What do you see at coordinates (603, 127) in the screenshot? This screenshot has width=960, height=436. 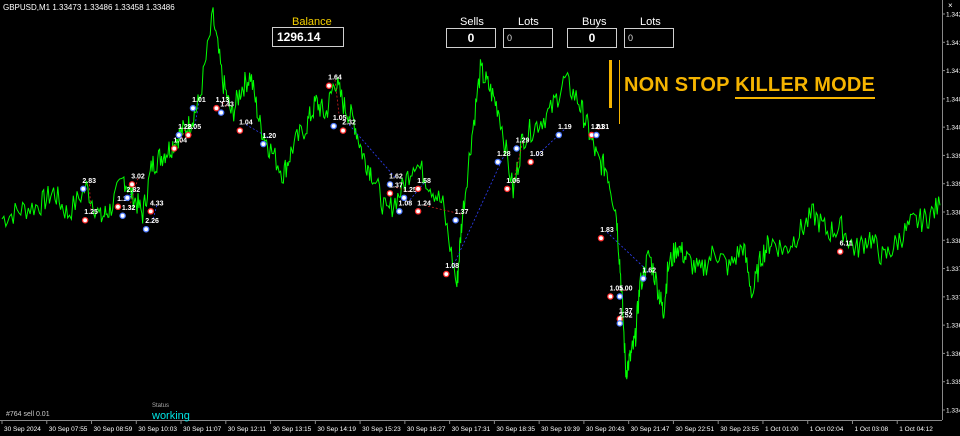 I see `trade-label: 2.31` at bounding box center [603, 127].